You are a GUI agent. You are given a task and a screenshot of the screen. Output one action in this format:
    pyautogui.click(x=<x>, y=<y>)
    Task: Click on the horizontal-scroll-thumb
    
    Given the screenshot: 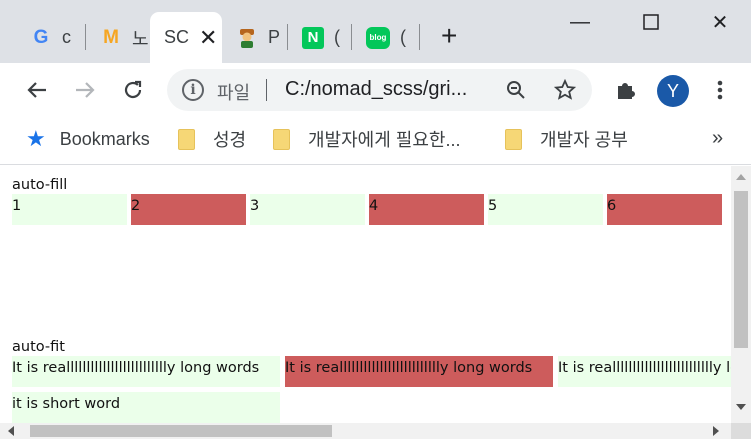 What is the action you would take?
    pyautogui.click(x=181, y=431)
    